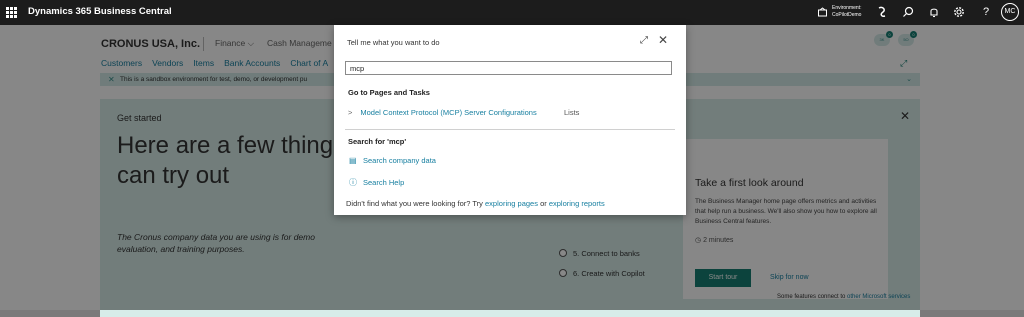  I want to click on section-pages-heading: Go to Pages and Tasks, so click(389, 92).